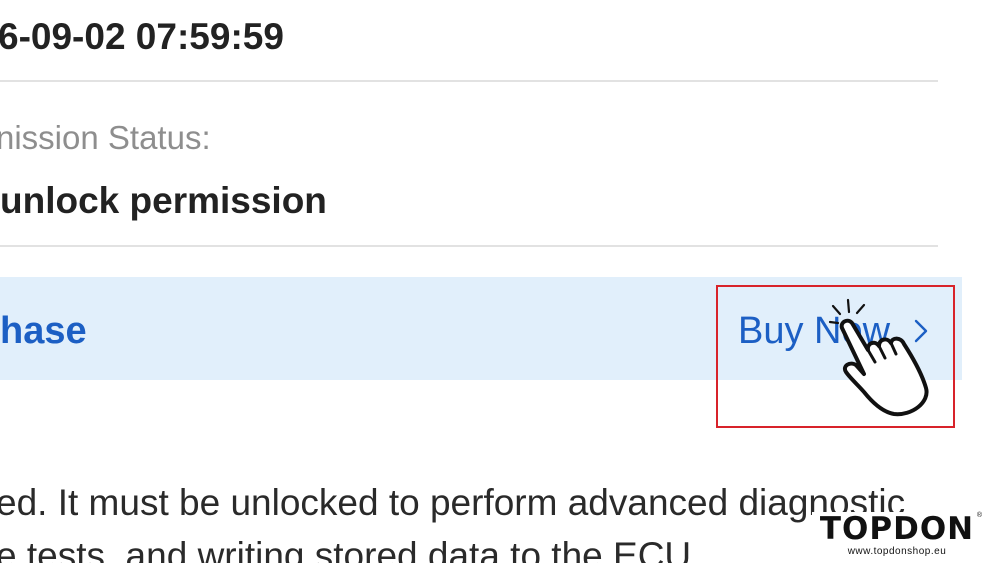  What do you see at coordinates (897, 529) in the screenshot?
I see `logo-brand: TOPDON` at bounding box center [897, 529].